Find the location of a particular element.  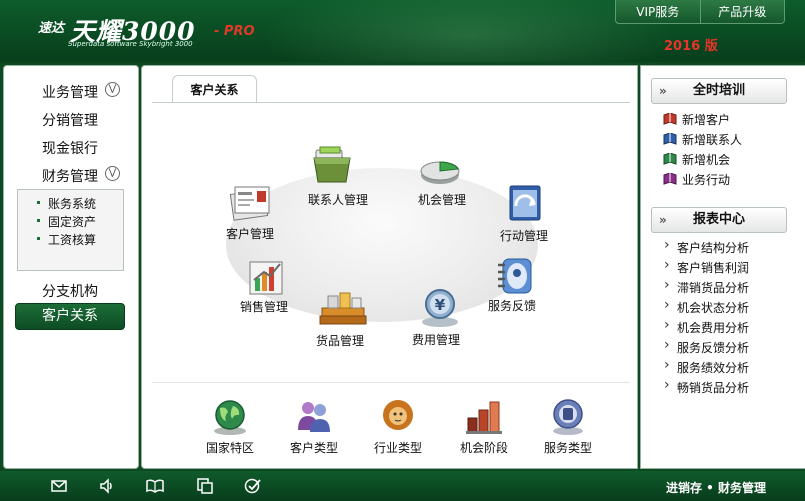

module-opportunities: 机会管理 is located at coordinates (442, 179).